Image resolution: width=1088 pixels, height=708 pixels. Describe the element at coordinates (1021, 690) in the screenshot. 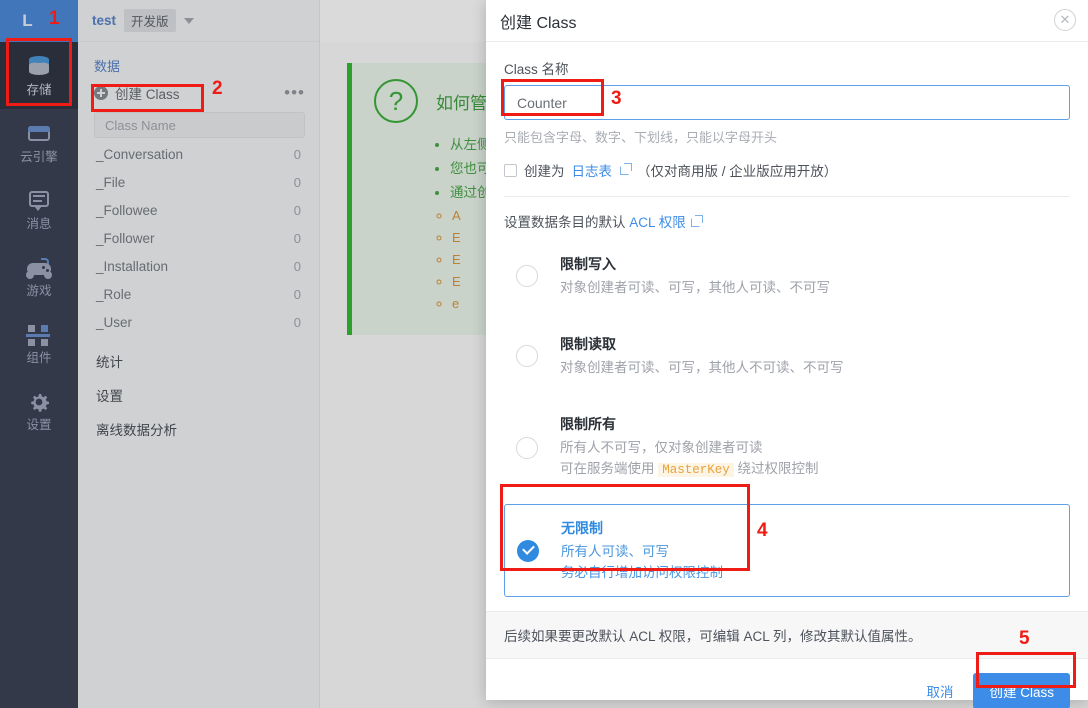

I see `create-class-submit-button: 创建 Class` at that location.